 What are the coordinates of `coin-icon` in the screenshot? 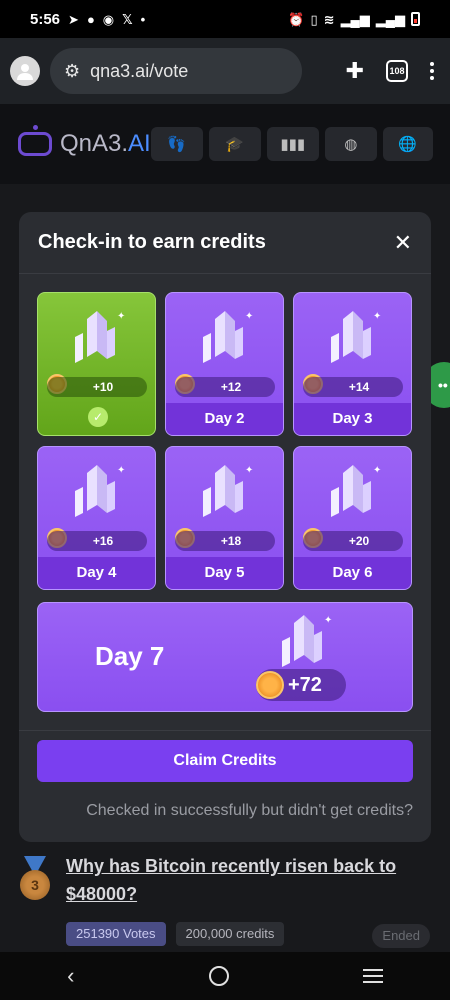 It's located at (270, 685).